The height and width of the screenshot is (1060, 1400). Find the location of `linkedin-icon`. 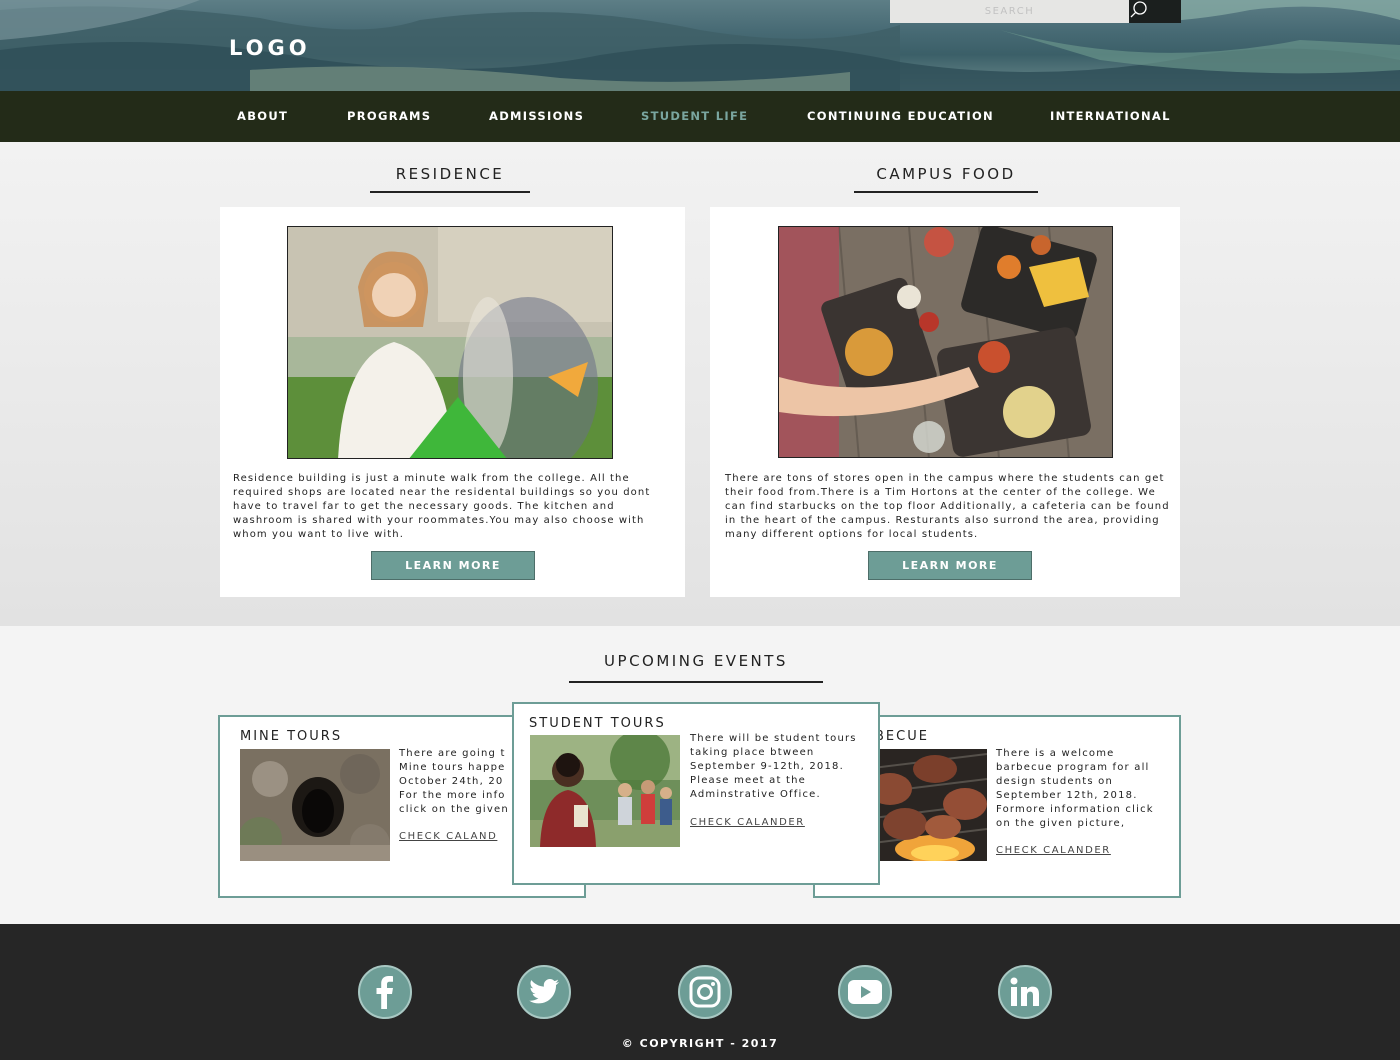

linkedin-icon is located at coordinates (1024, 991).